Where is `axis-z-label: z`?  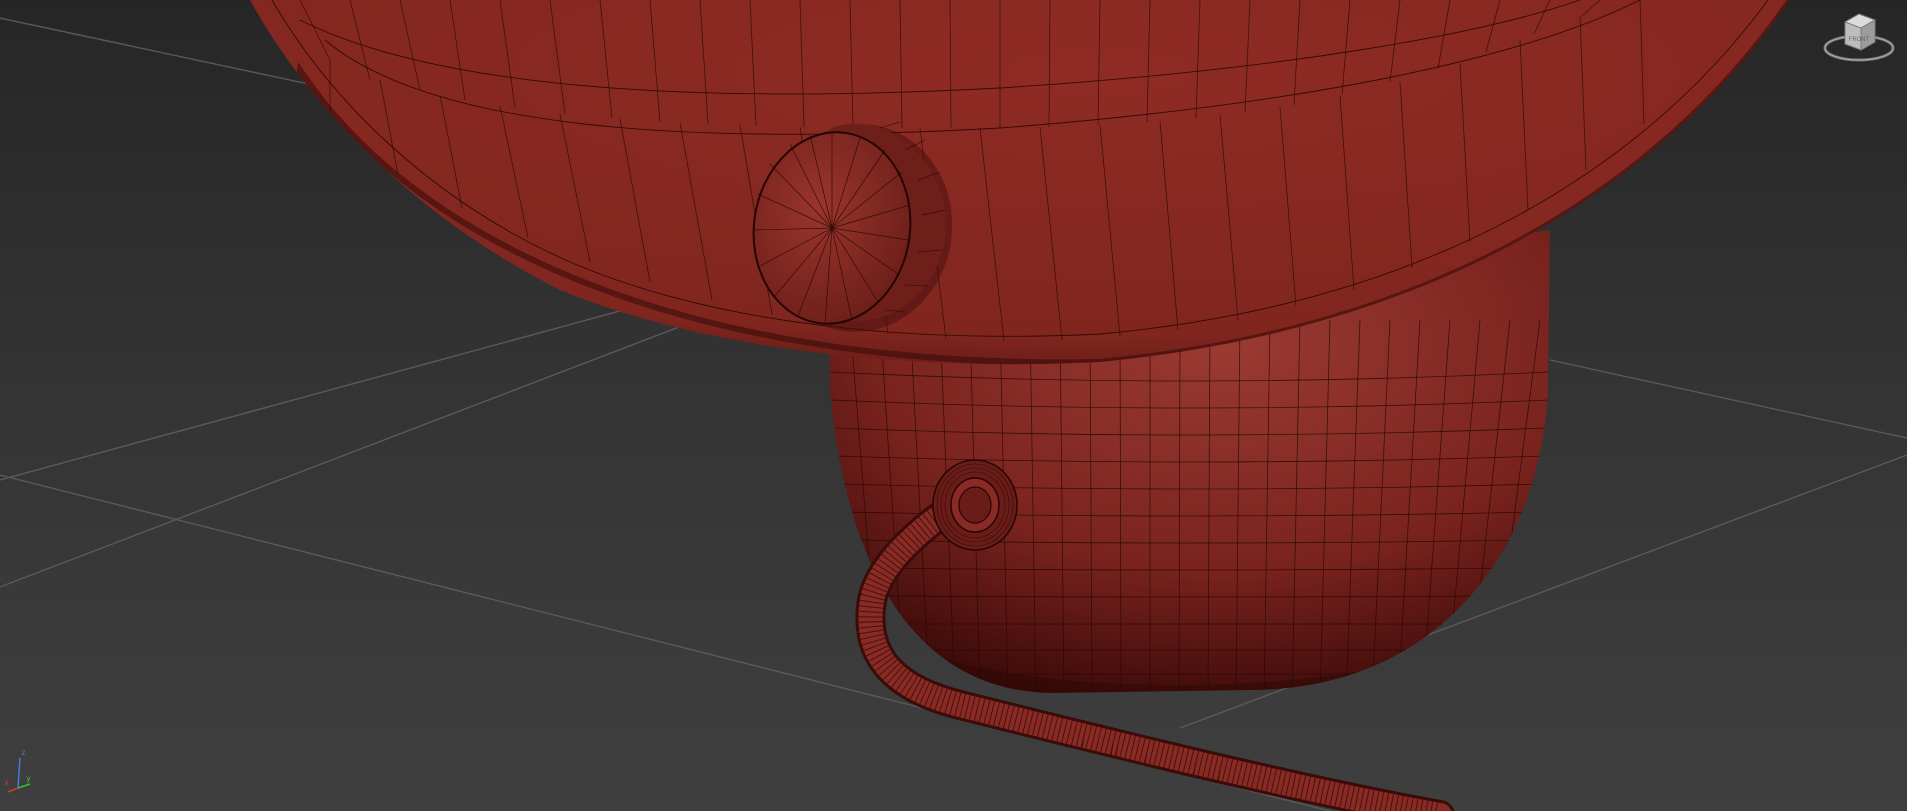 axis-z-label: z is located at coordinates (23, 752).